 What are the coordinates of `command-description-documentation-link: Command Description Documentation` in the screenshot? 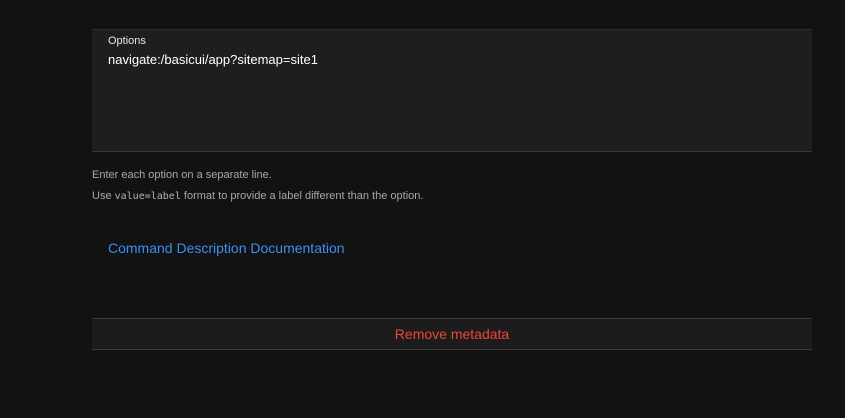 It's located at (226, 248).